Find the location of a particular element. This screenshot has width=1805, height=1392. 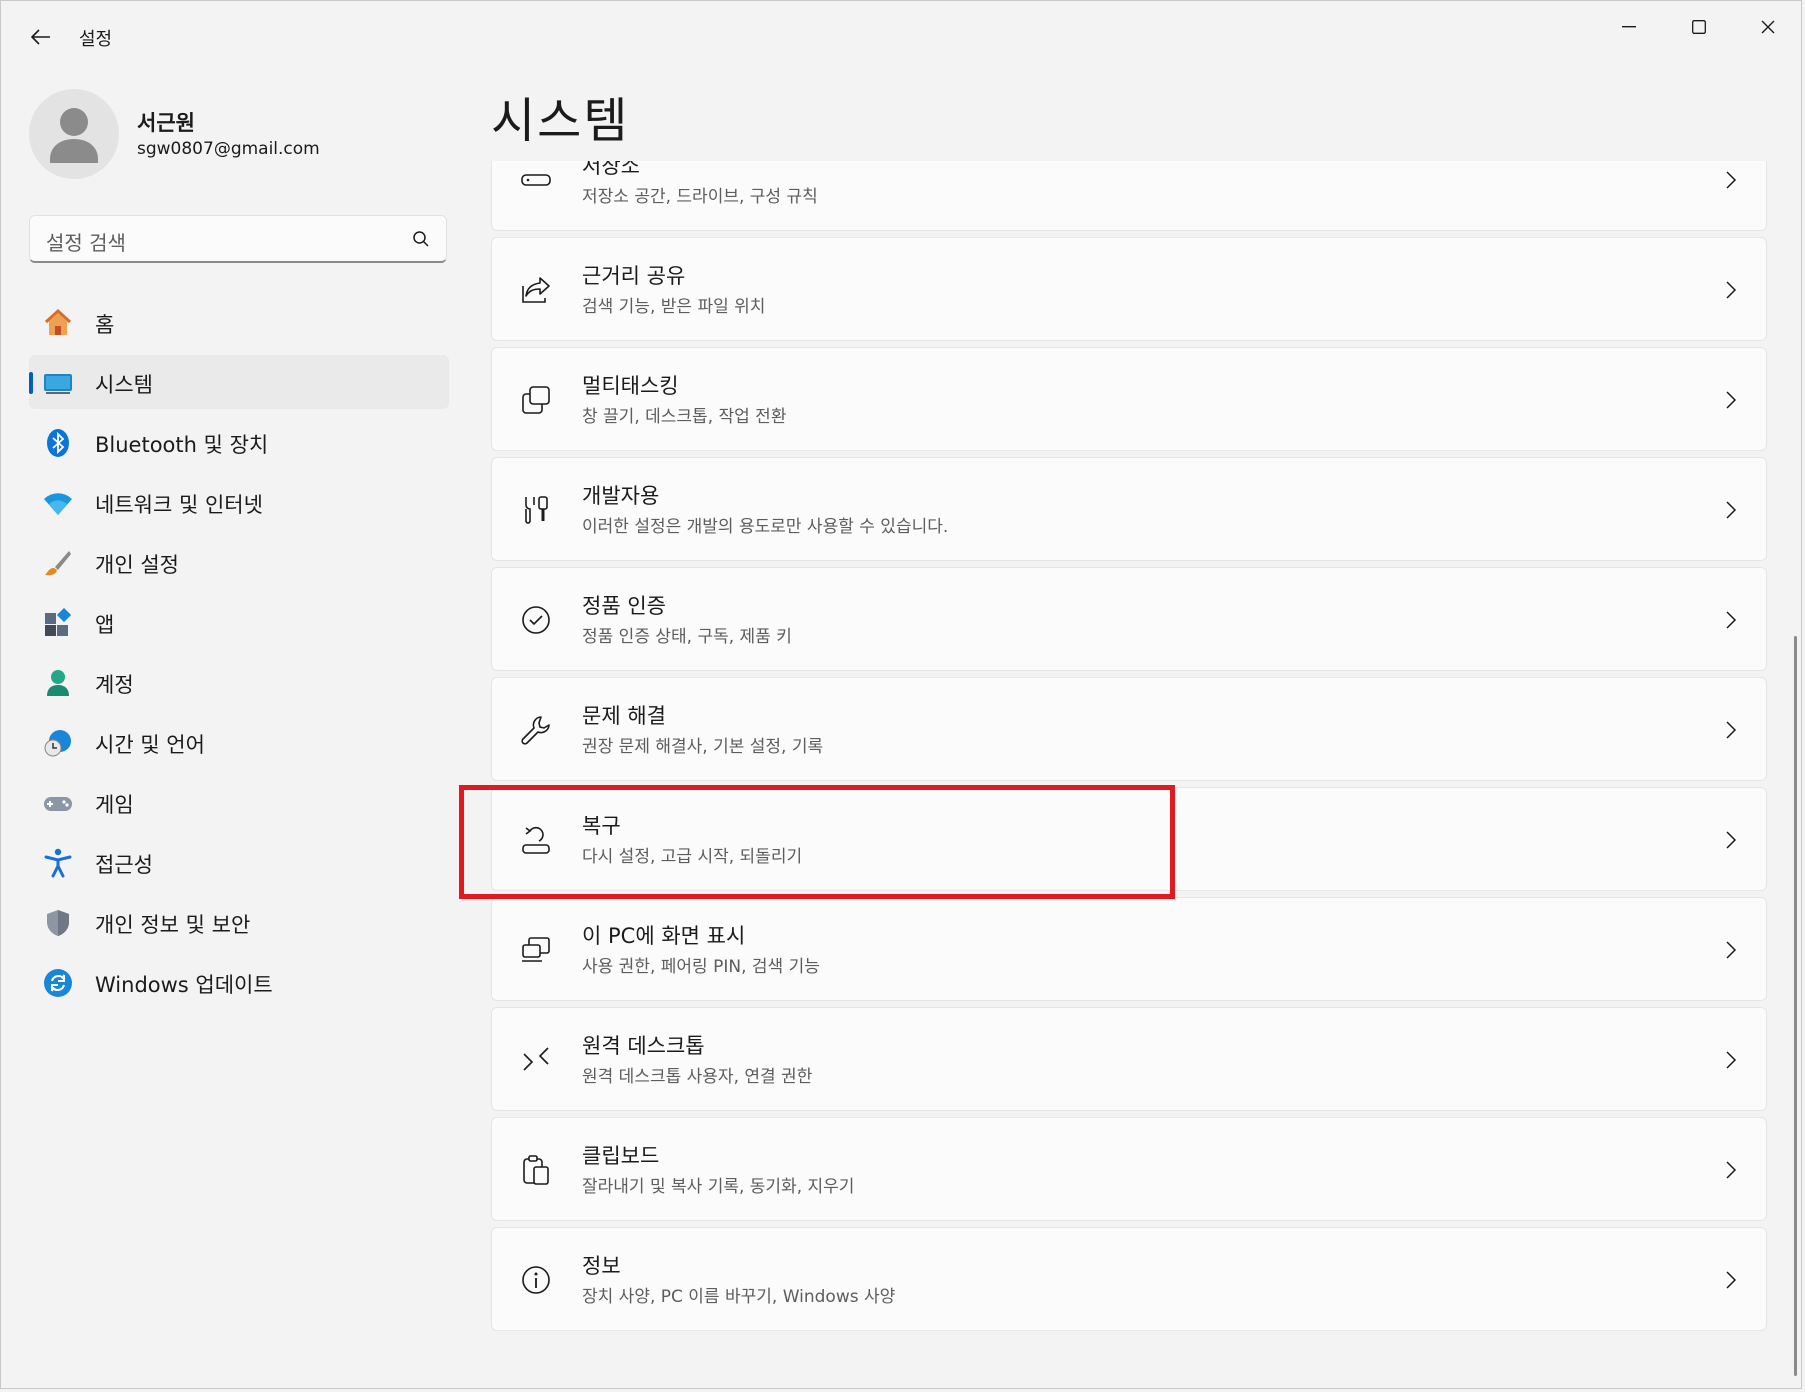

sidebar-item-windows-update: Windows 업데이트 is located at coordinates (239, 982).